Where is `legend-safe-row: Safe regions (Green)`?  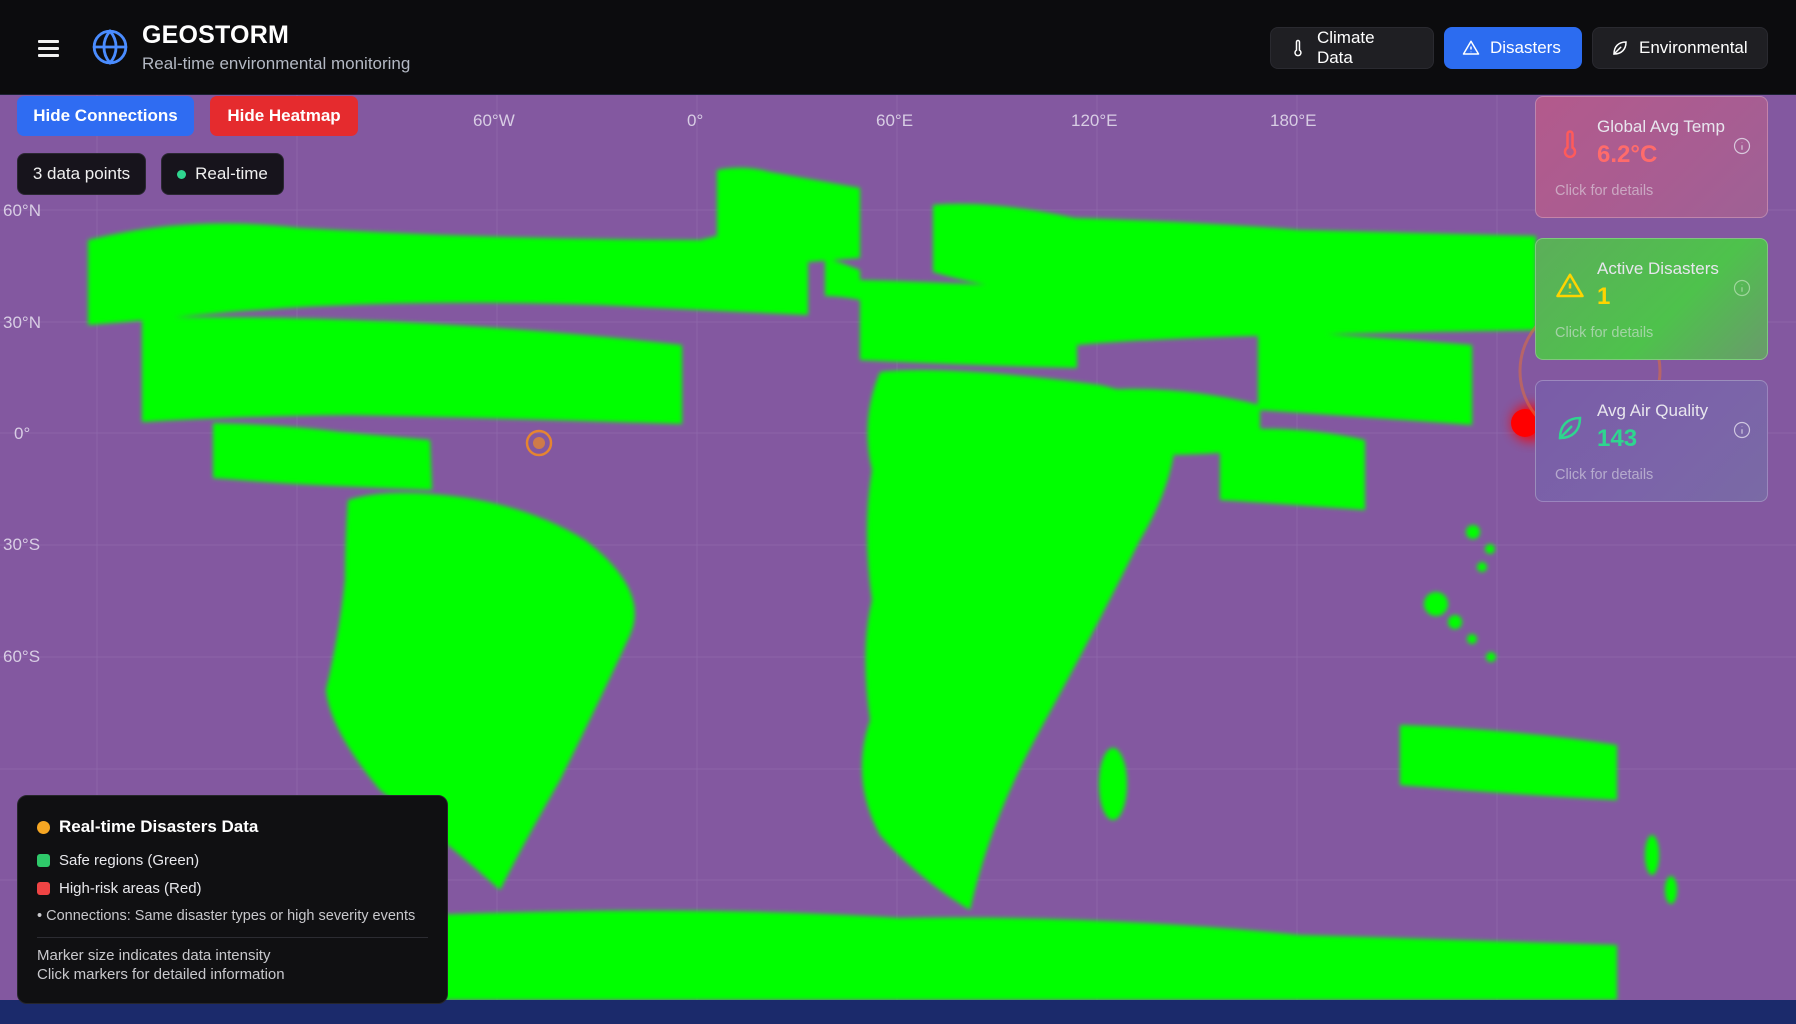 legend-safe-row: Safe regions (Green) is located at coordinates (118, 860).